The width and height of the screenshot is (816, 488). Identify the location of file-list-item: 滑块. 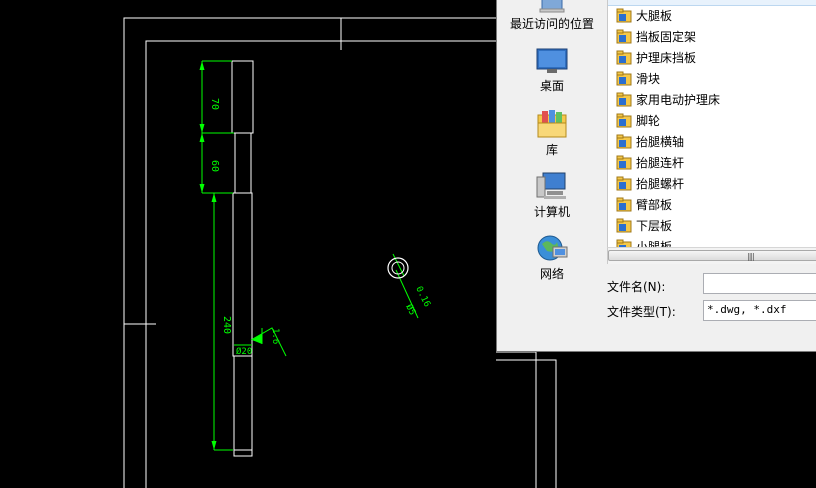
(638, 78).